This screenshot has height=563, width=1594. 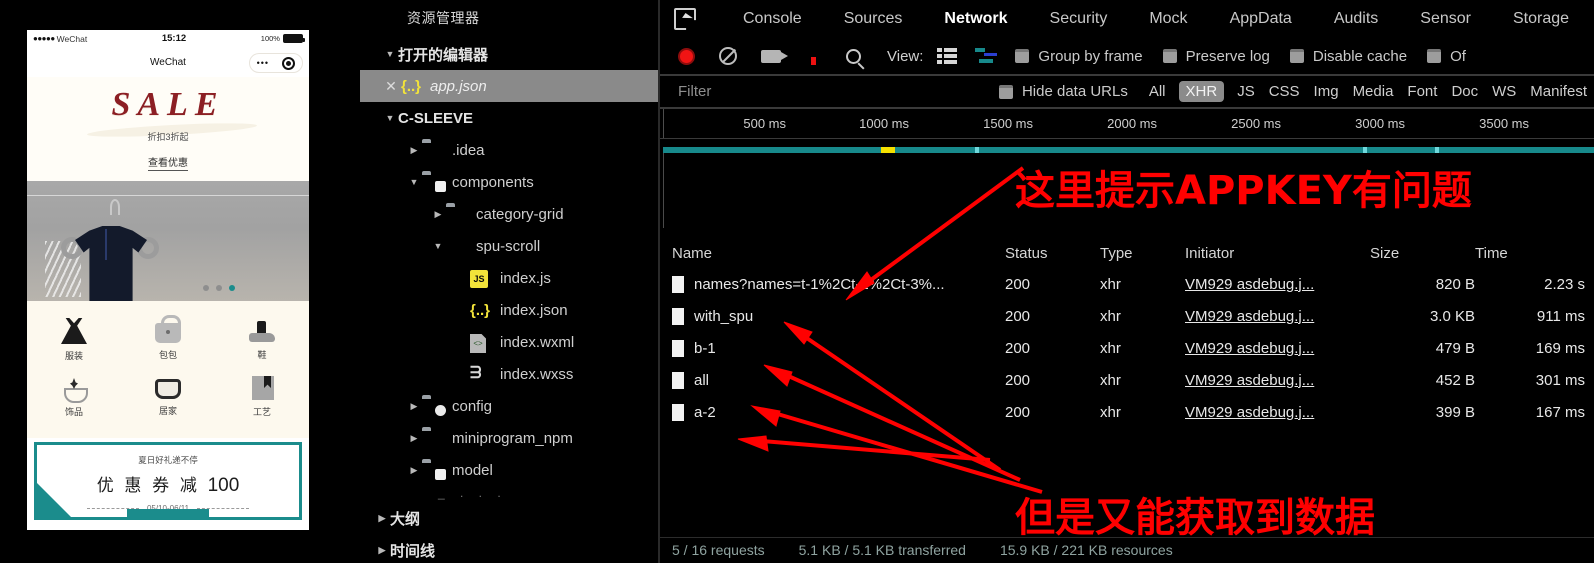 What do you see at coordinates (1558, 91) in the screenshot?
I see `filter-type-manifest: Manifest` at bounding box center [1558, 91].